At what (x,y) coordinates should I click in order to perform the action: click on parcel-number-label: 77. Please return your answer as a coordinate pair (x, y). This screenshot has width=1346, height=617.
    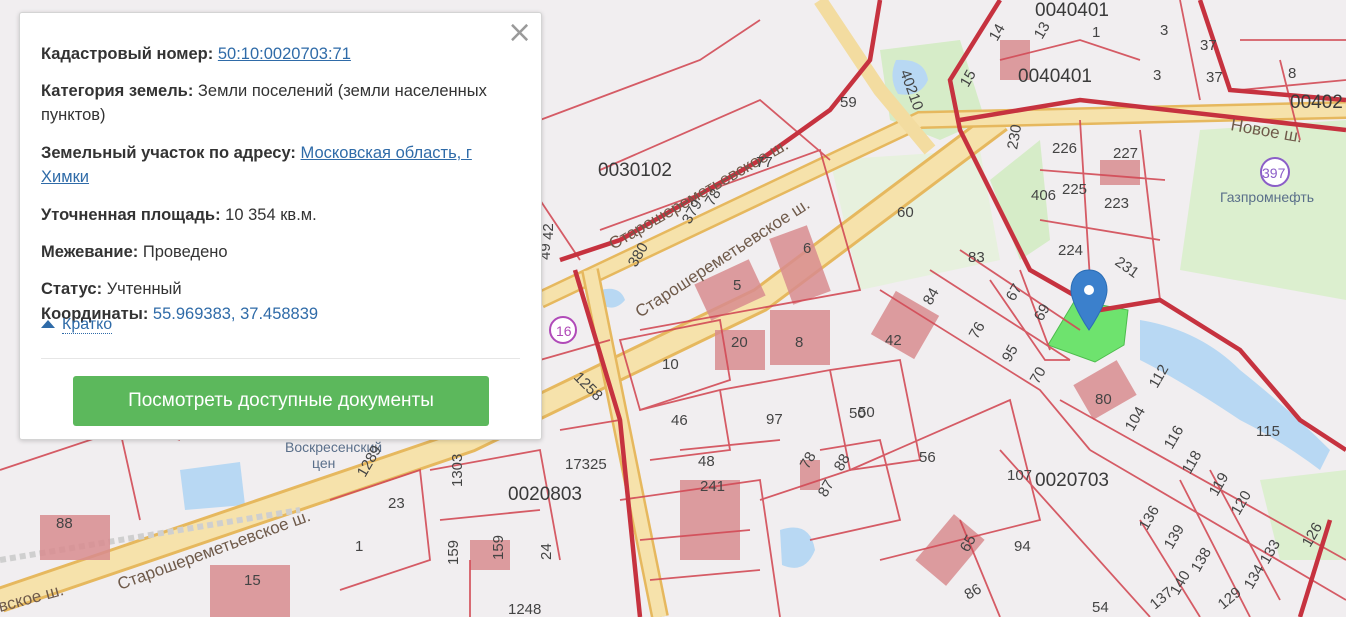
    Looking at the image, I should click on (764, 162).